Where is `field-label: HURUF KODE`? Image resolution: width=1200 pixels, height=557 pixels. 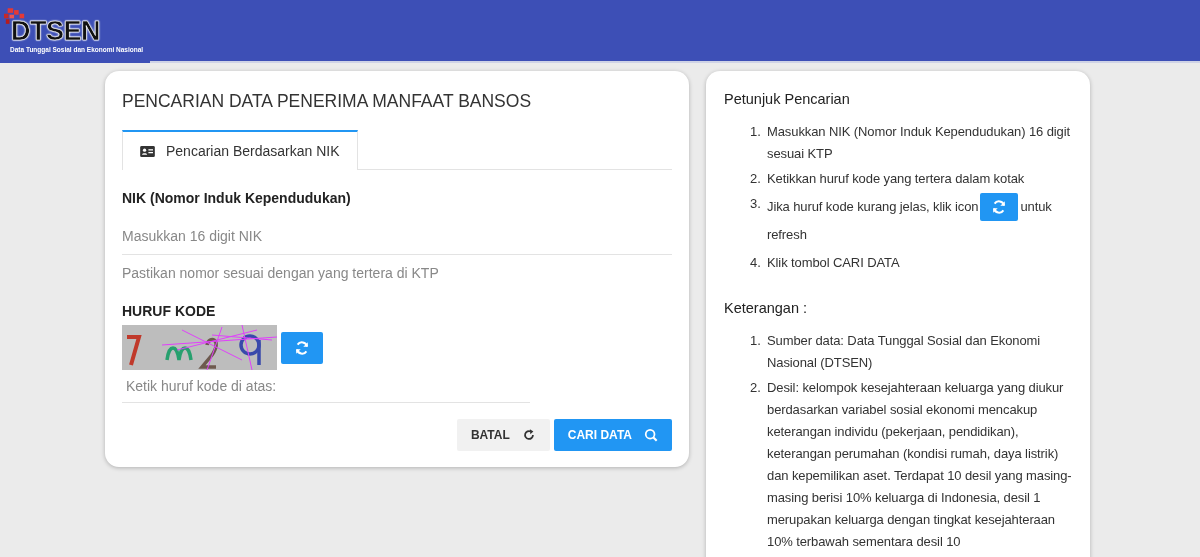
field-label: HURUF KODE is located at coordinates (169, 311).